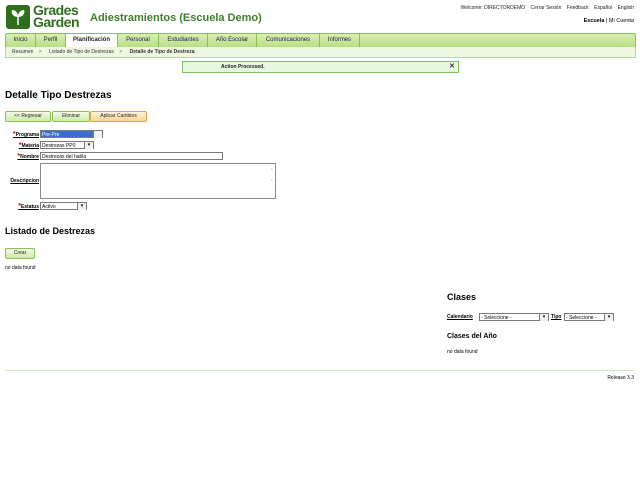 This screenshot has width=640, height=480. I want to click on english-link: English, so click(626, 8).